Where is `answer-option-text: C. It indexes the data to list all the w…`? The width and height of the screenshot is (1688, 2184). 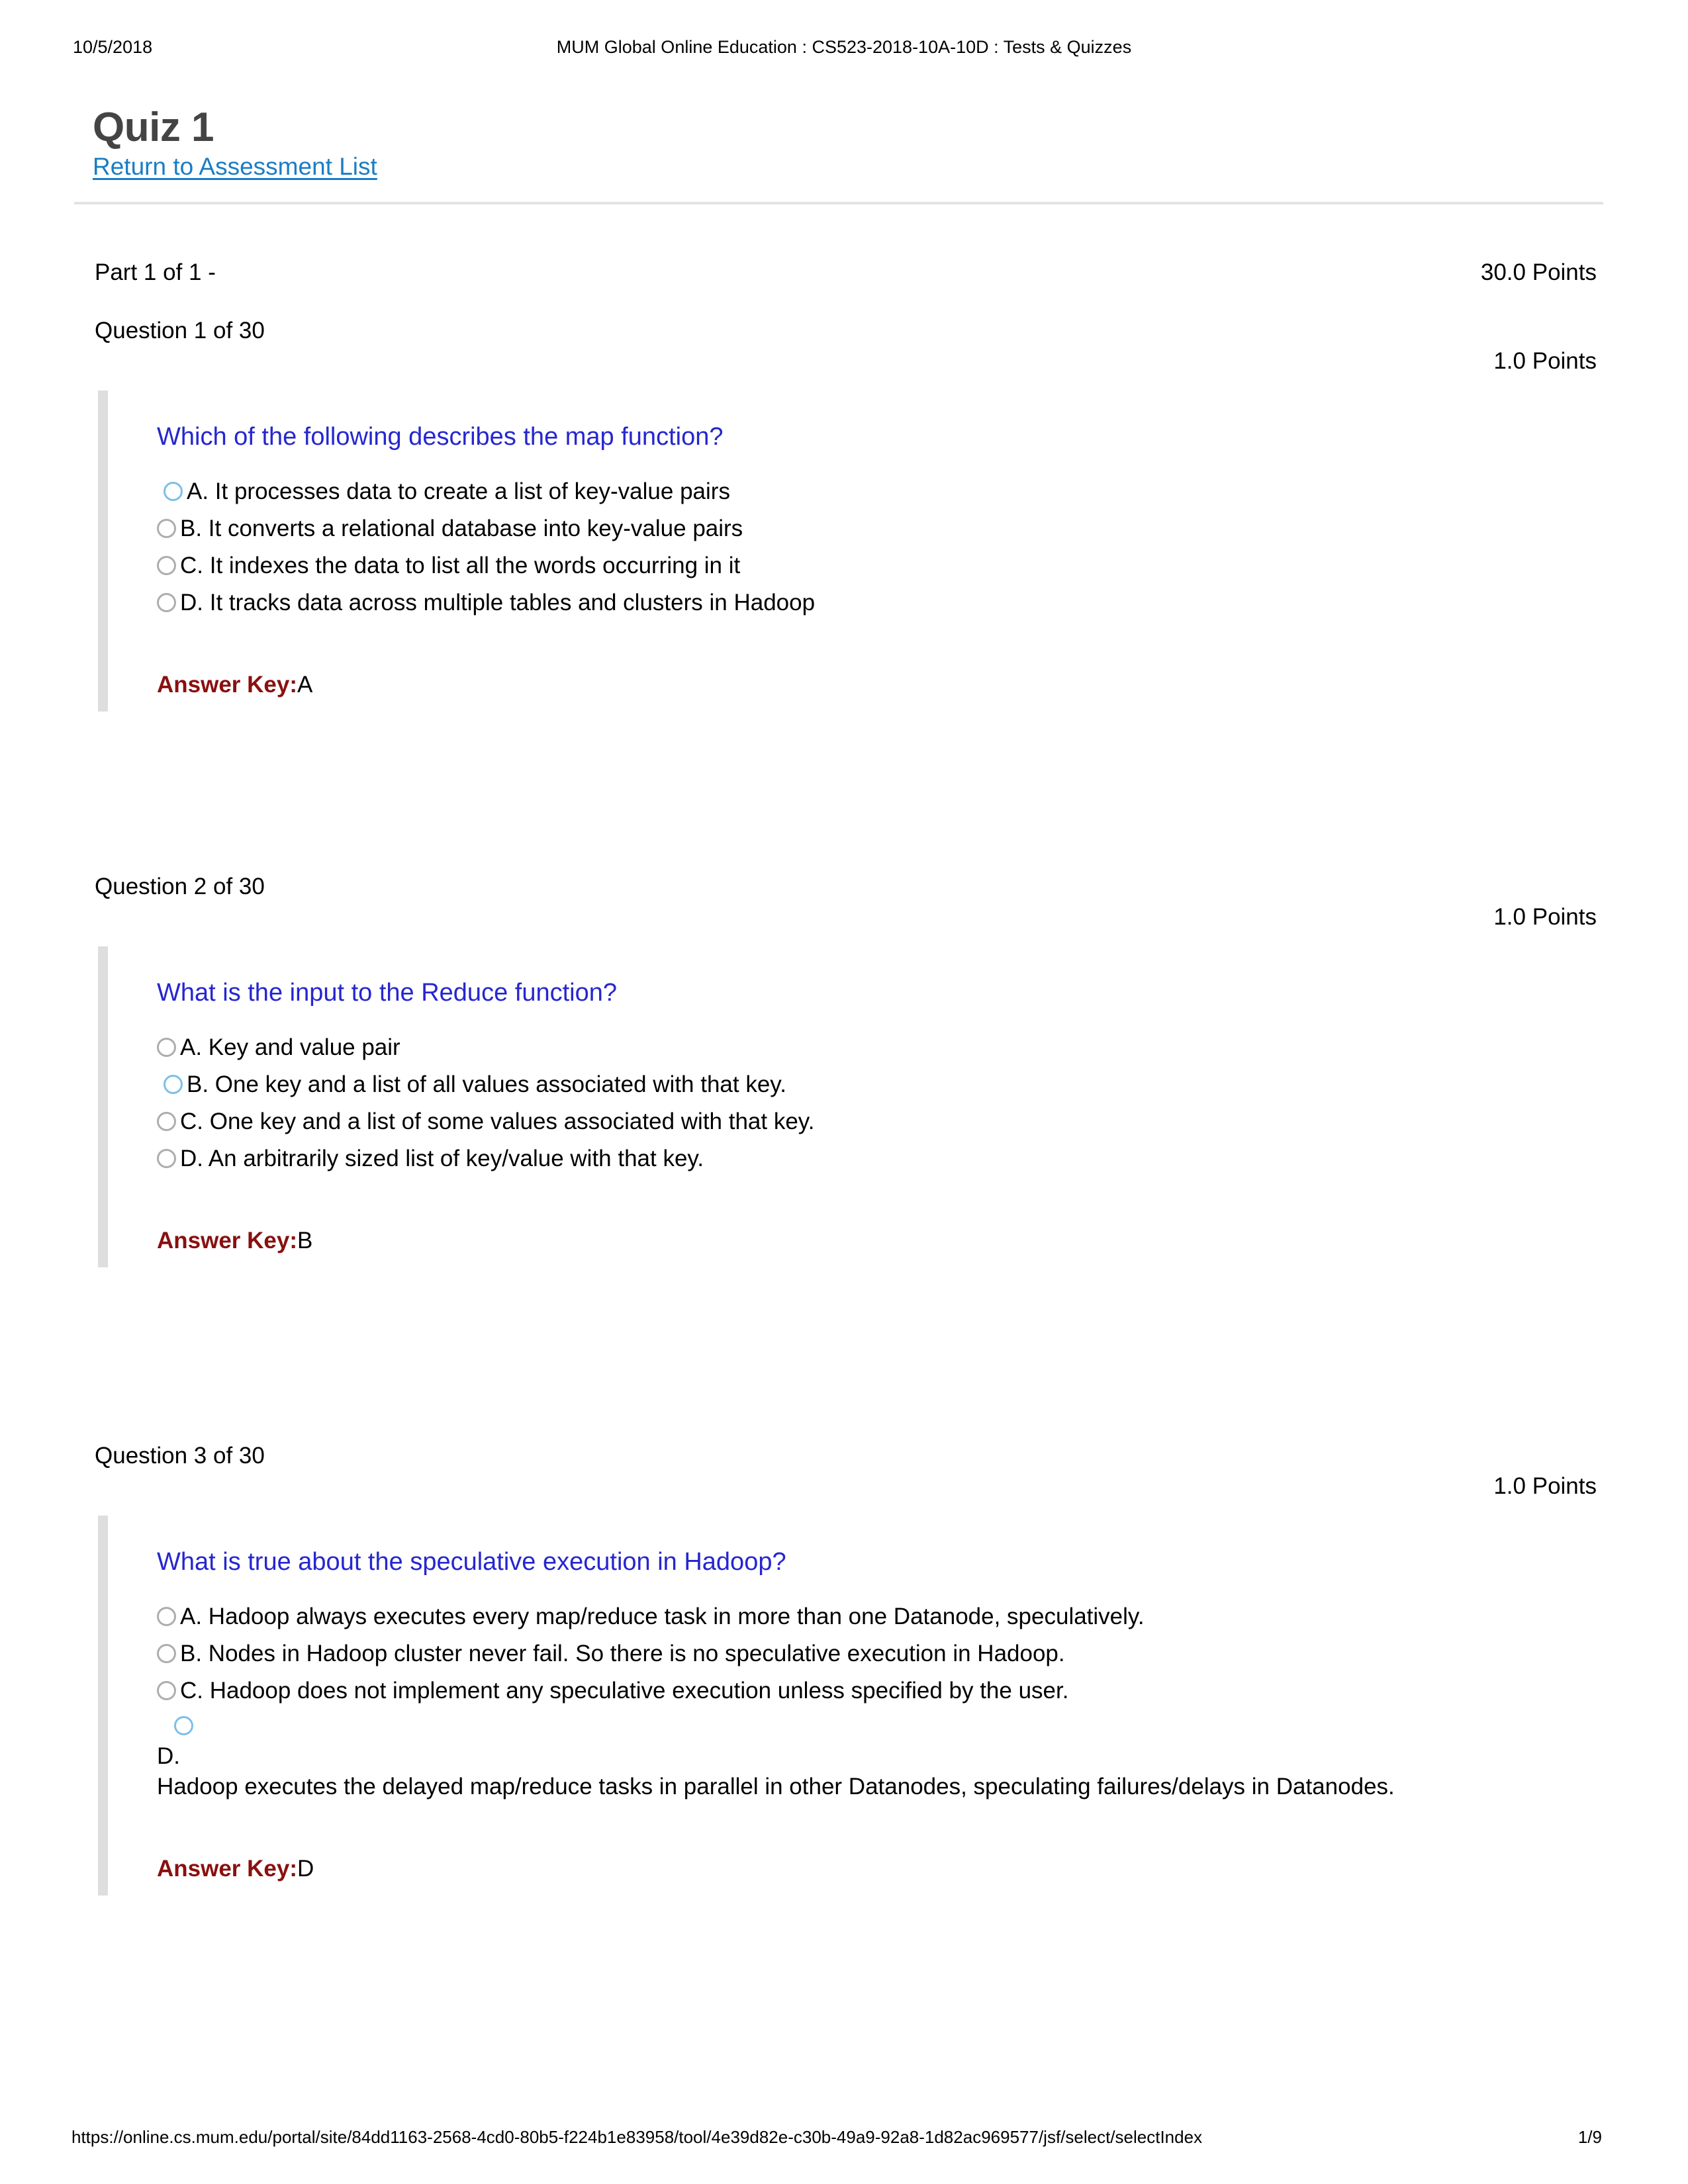
answer-option-text: C. It indexes the data to list all the w… is located at coordinates (460, 566).